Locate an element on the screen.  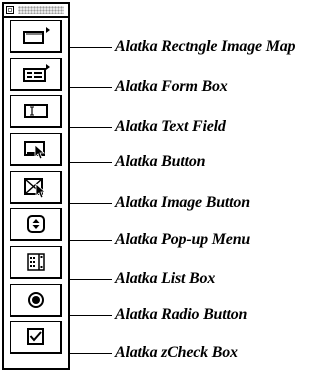
tool-image-button is located at coordinates (36, 187).